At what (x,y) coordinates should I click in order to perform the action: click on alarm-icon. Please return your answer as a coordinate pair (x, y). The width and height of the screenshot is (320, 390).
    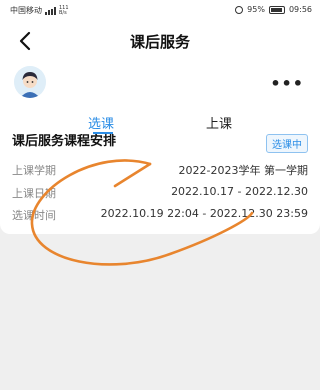
    Looking at the image, I should click on (239, 9).